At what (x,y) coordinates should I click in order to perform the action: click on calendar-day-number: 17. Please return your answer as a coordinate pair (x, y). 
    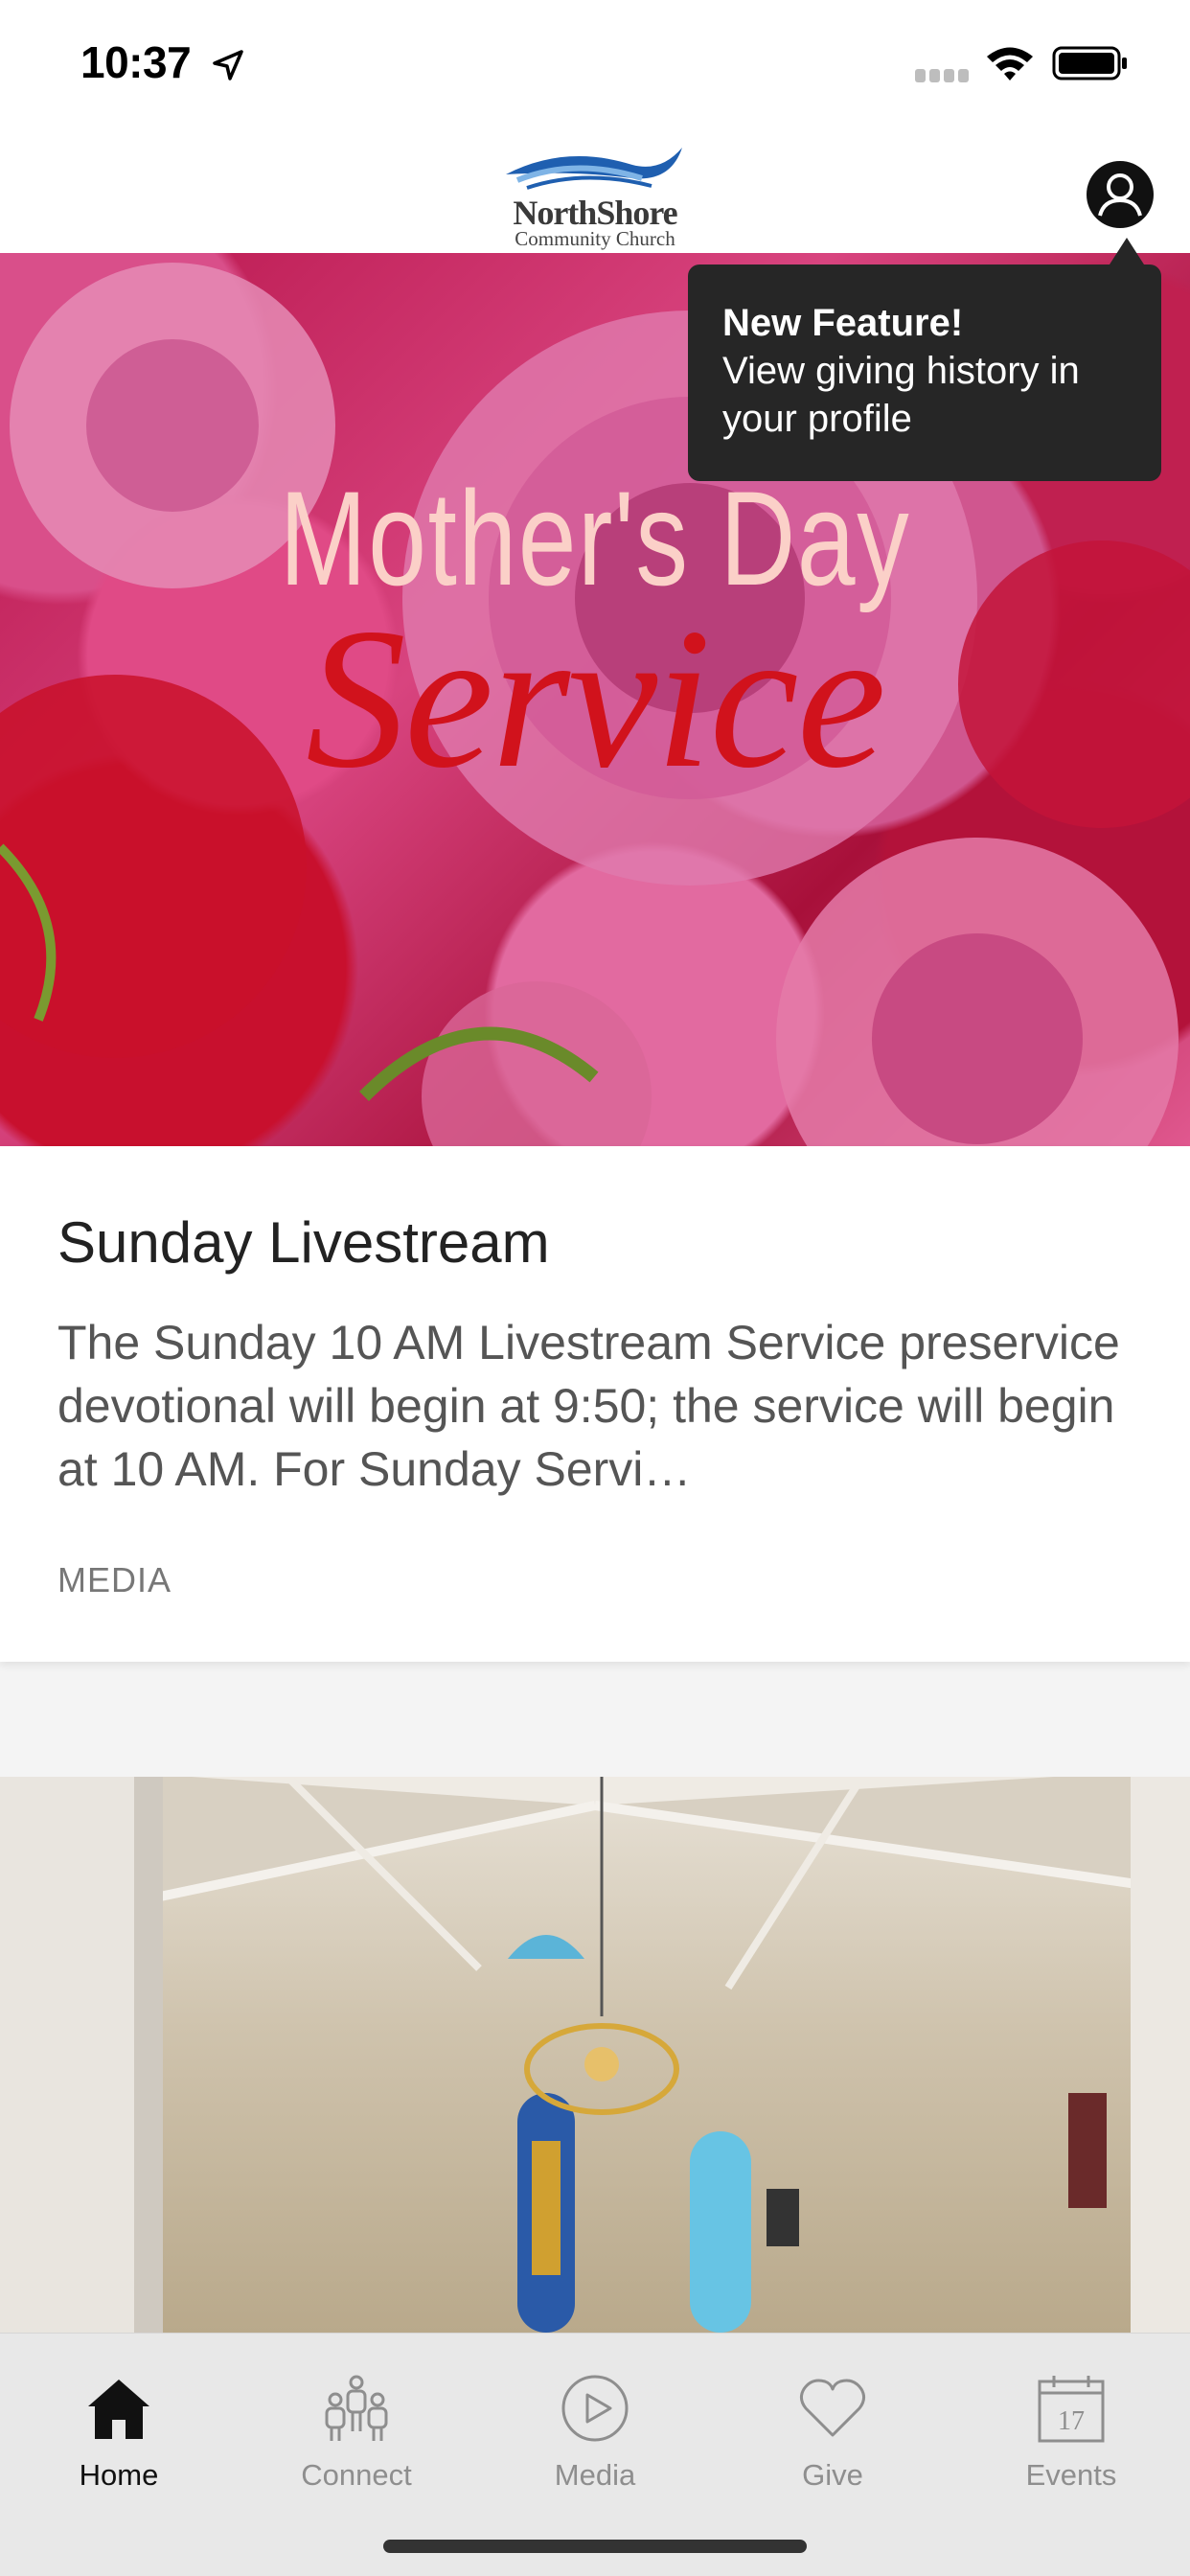
    Looking at the image, I should click on (1071, 2421).